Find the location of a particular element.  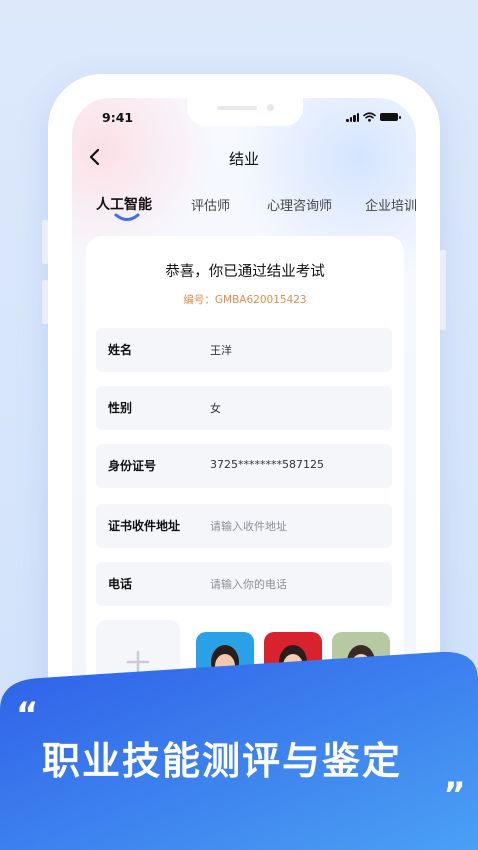

status-icons is located at coordinates (373, 117).